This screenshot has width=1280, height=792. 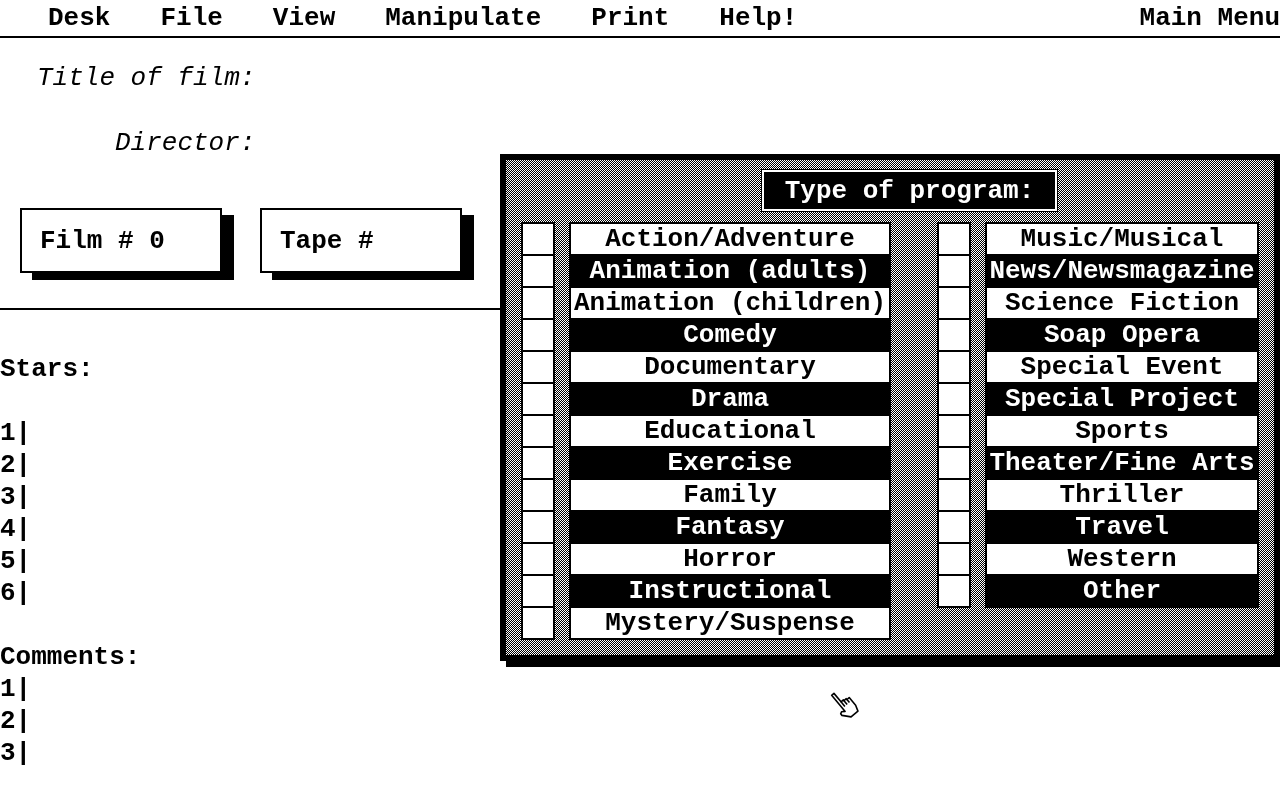 What do you see at coordinates (730, 239) in the screenshot?
I see `genre-option: Action/Adventure` at bounding box center [730, 239].